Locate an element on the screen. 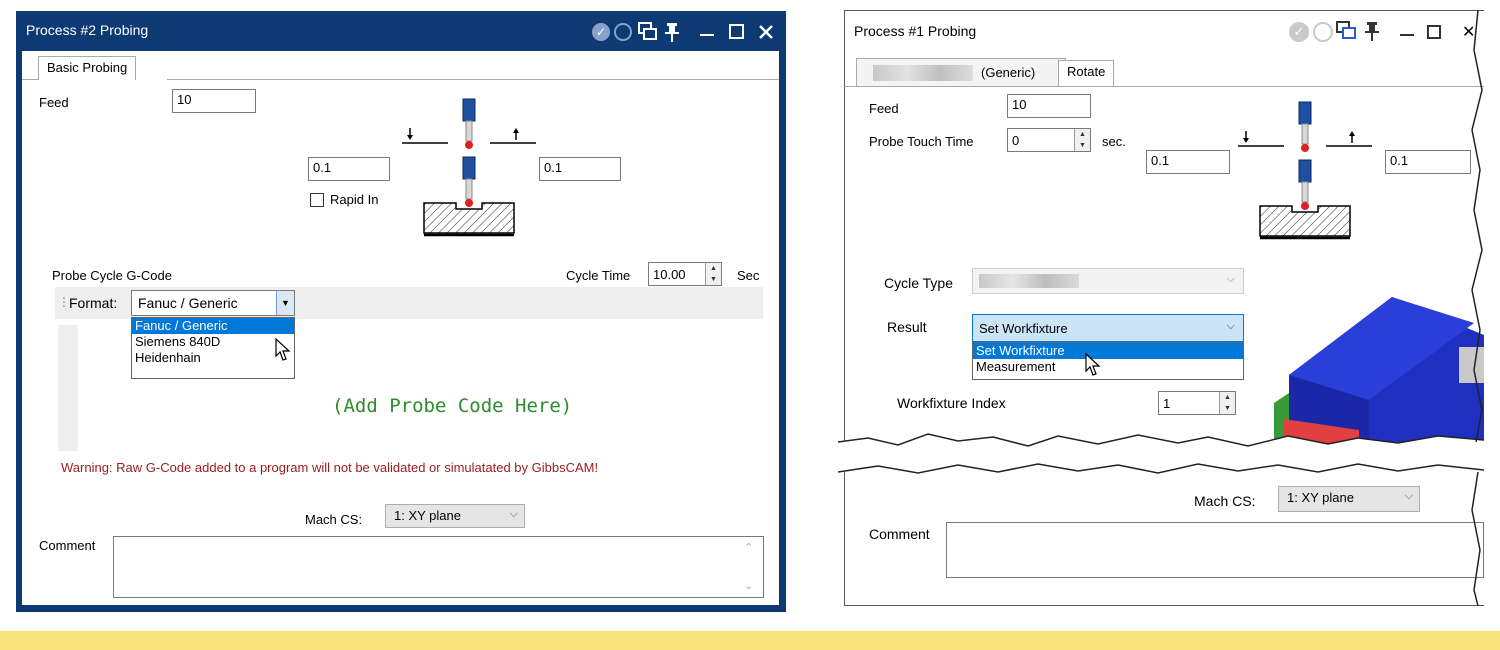 The width and height of the screenshot is (1500, 650). workfixture-index-label: Workfixture Index is located at coordinates (951, 403).